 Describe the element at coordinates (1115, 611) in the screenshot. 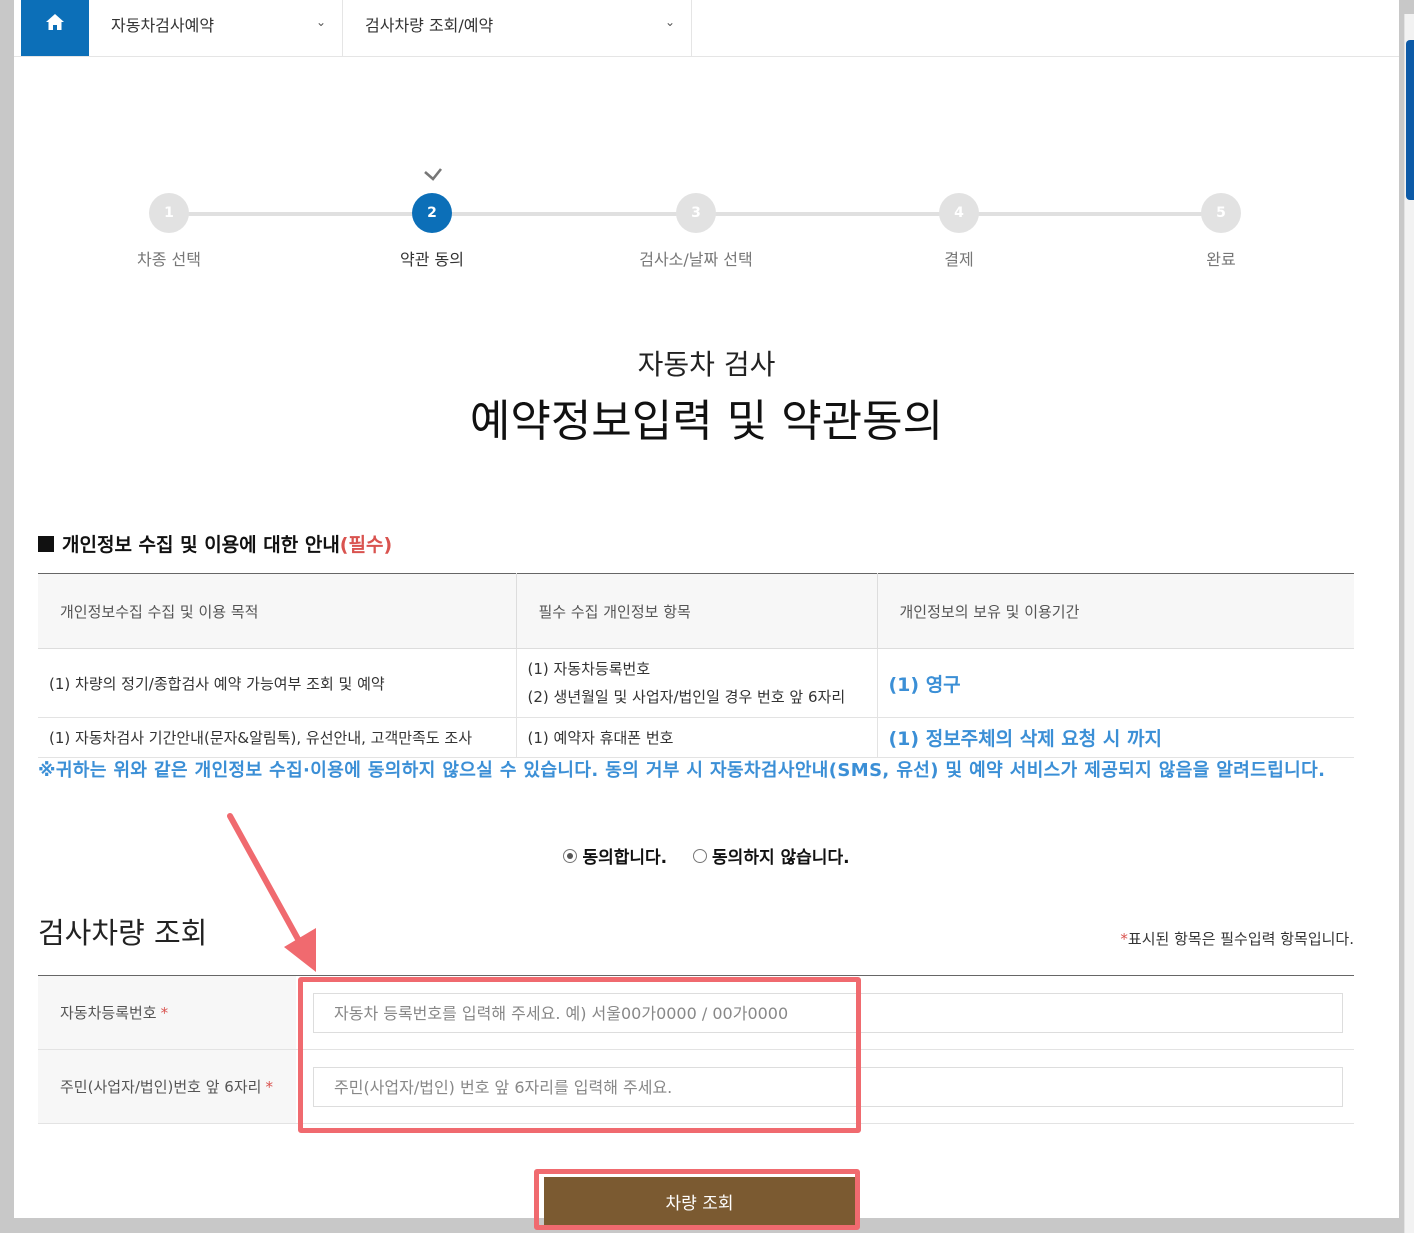

I see `table-header-cell: 개인정보의 보유 및 이용기간` at that location.